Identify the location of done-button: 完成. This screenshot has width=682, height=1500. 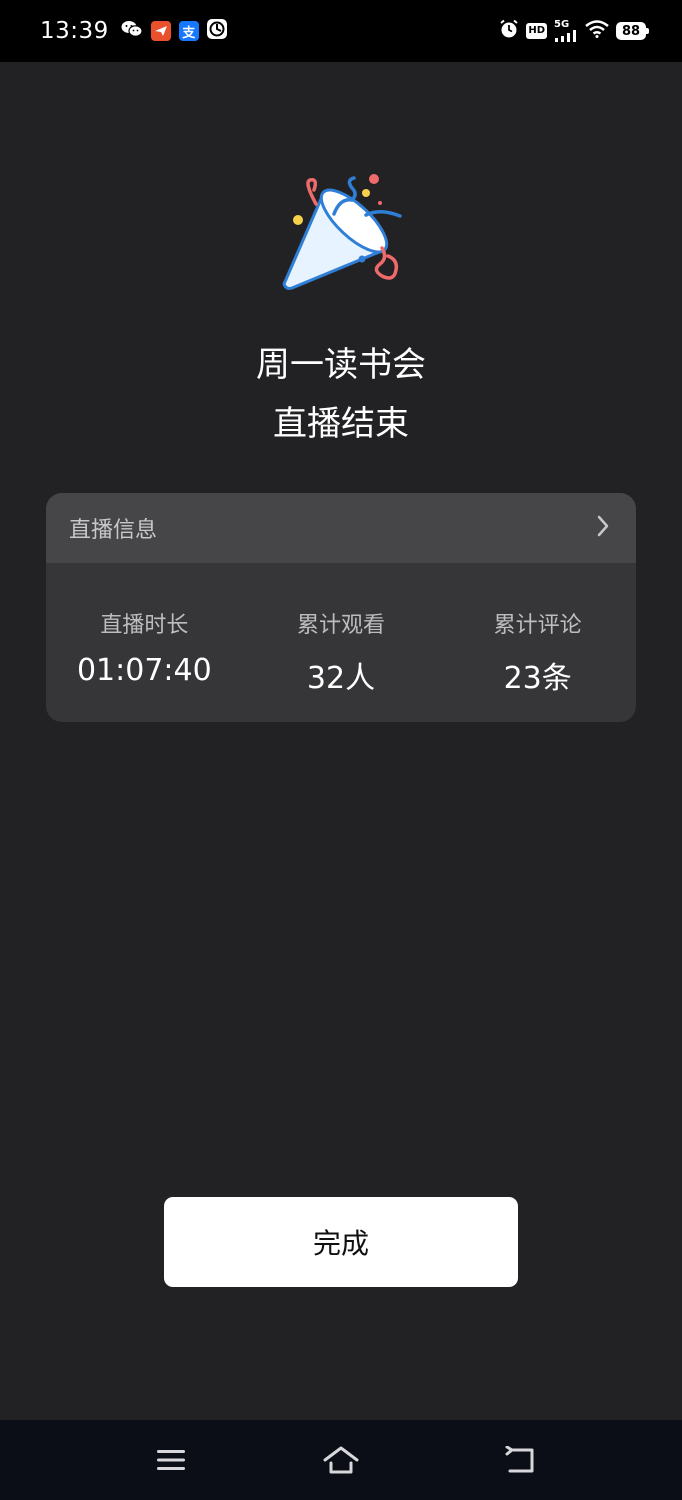
(341, 1242).